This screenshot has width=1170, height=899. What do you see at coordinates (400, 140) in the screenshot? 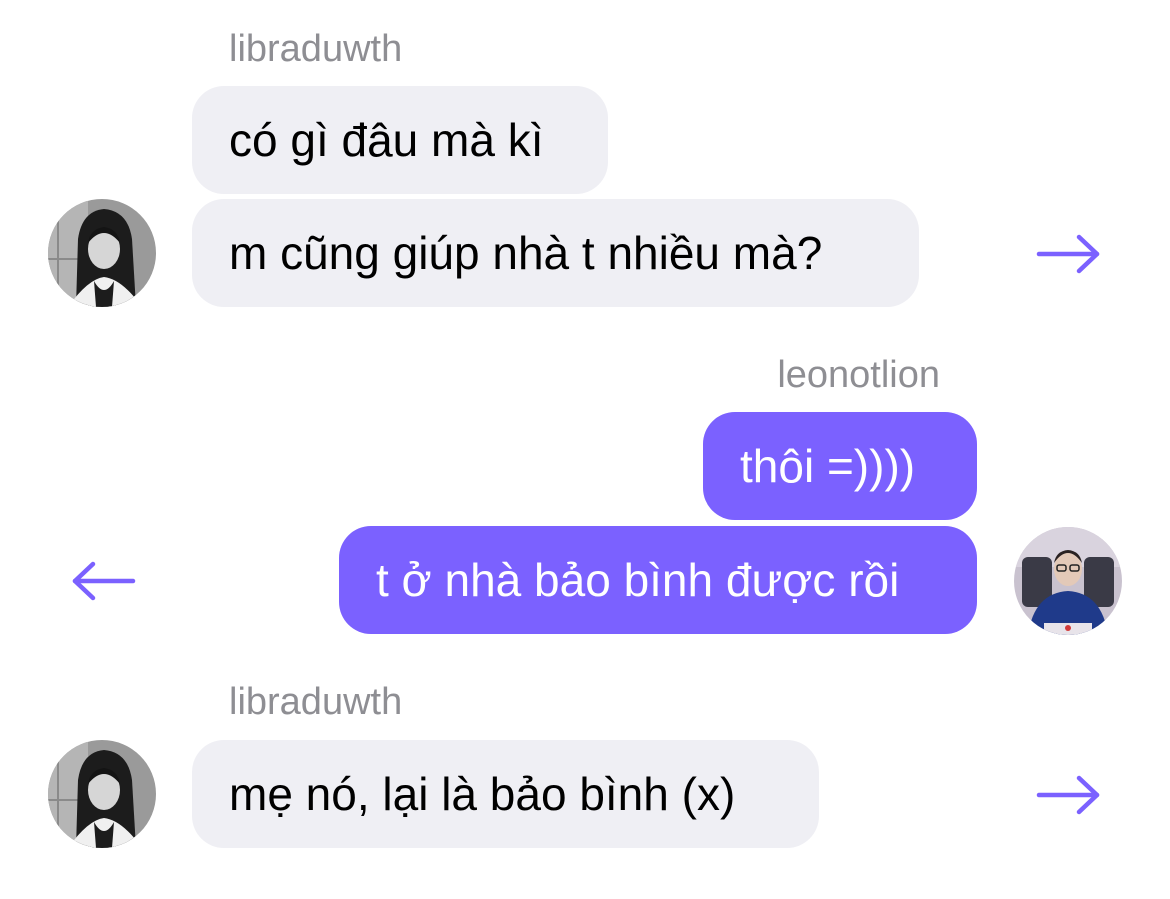
I see `message-bubble: có gì đâu mà kì` at bounding box center [400, 140].